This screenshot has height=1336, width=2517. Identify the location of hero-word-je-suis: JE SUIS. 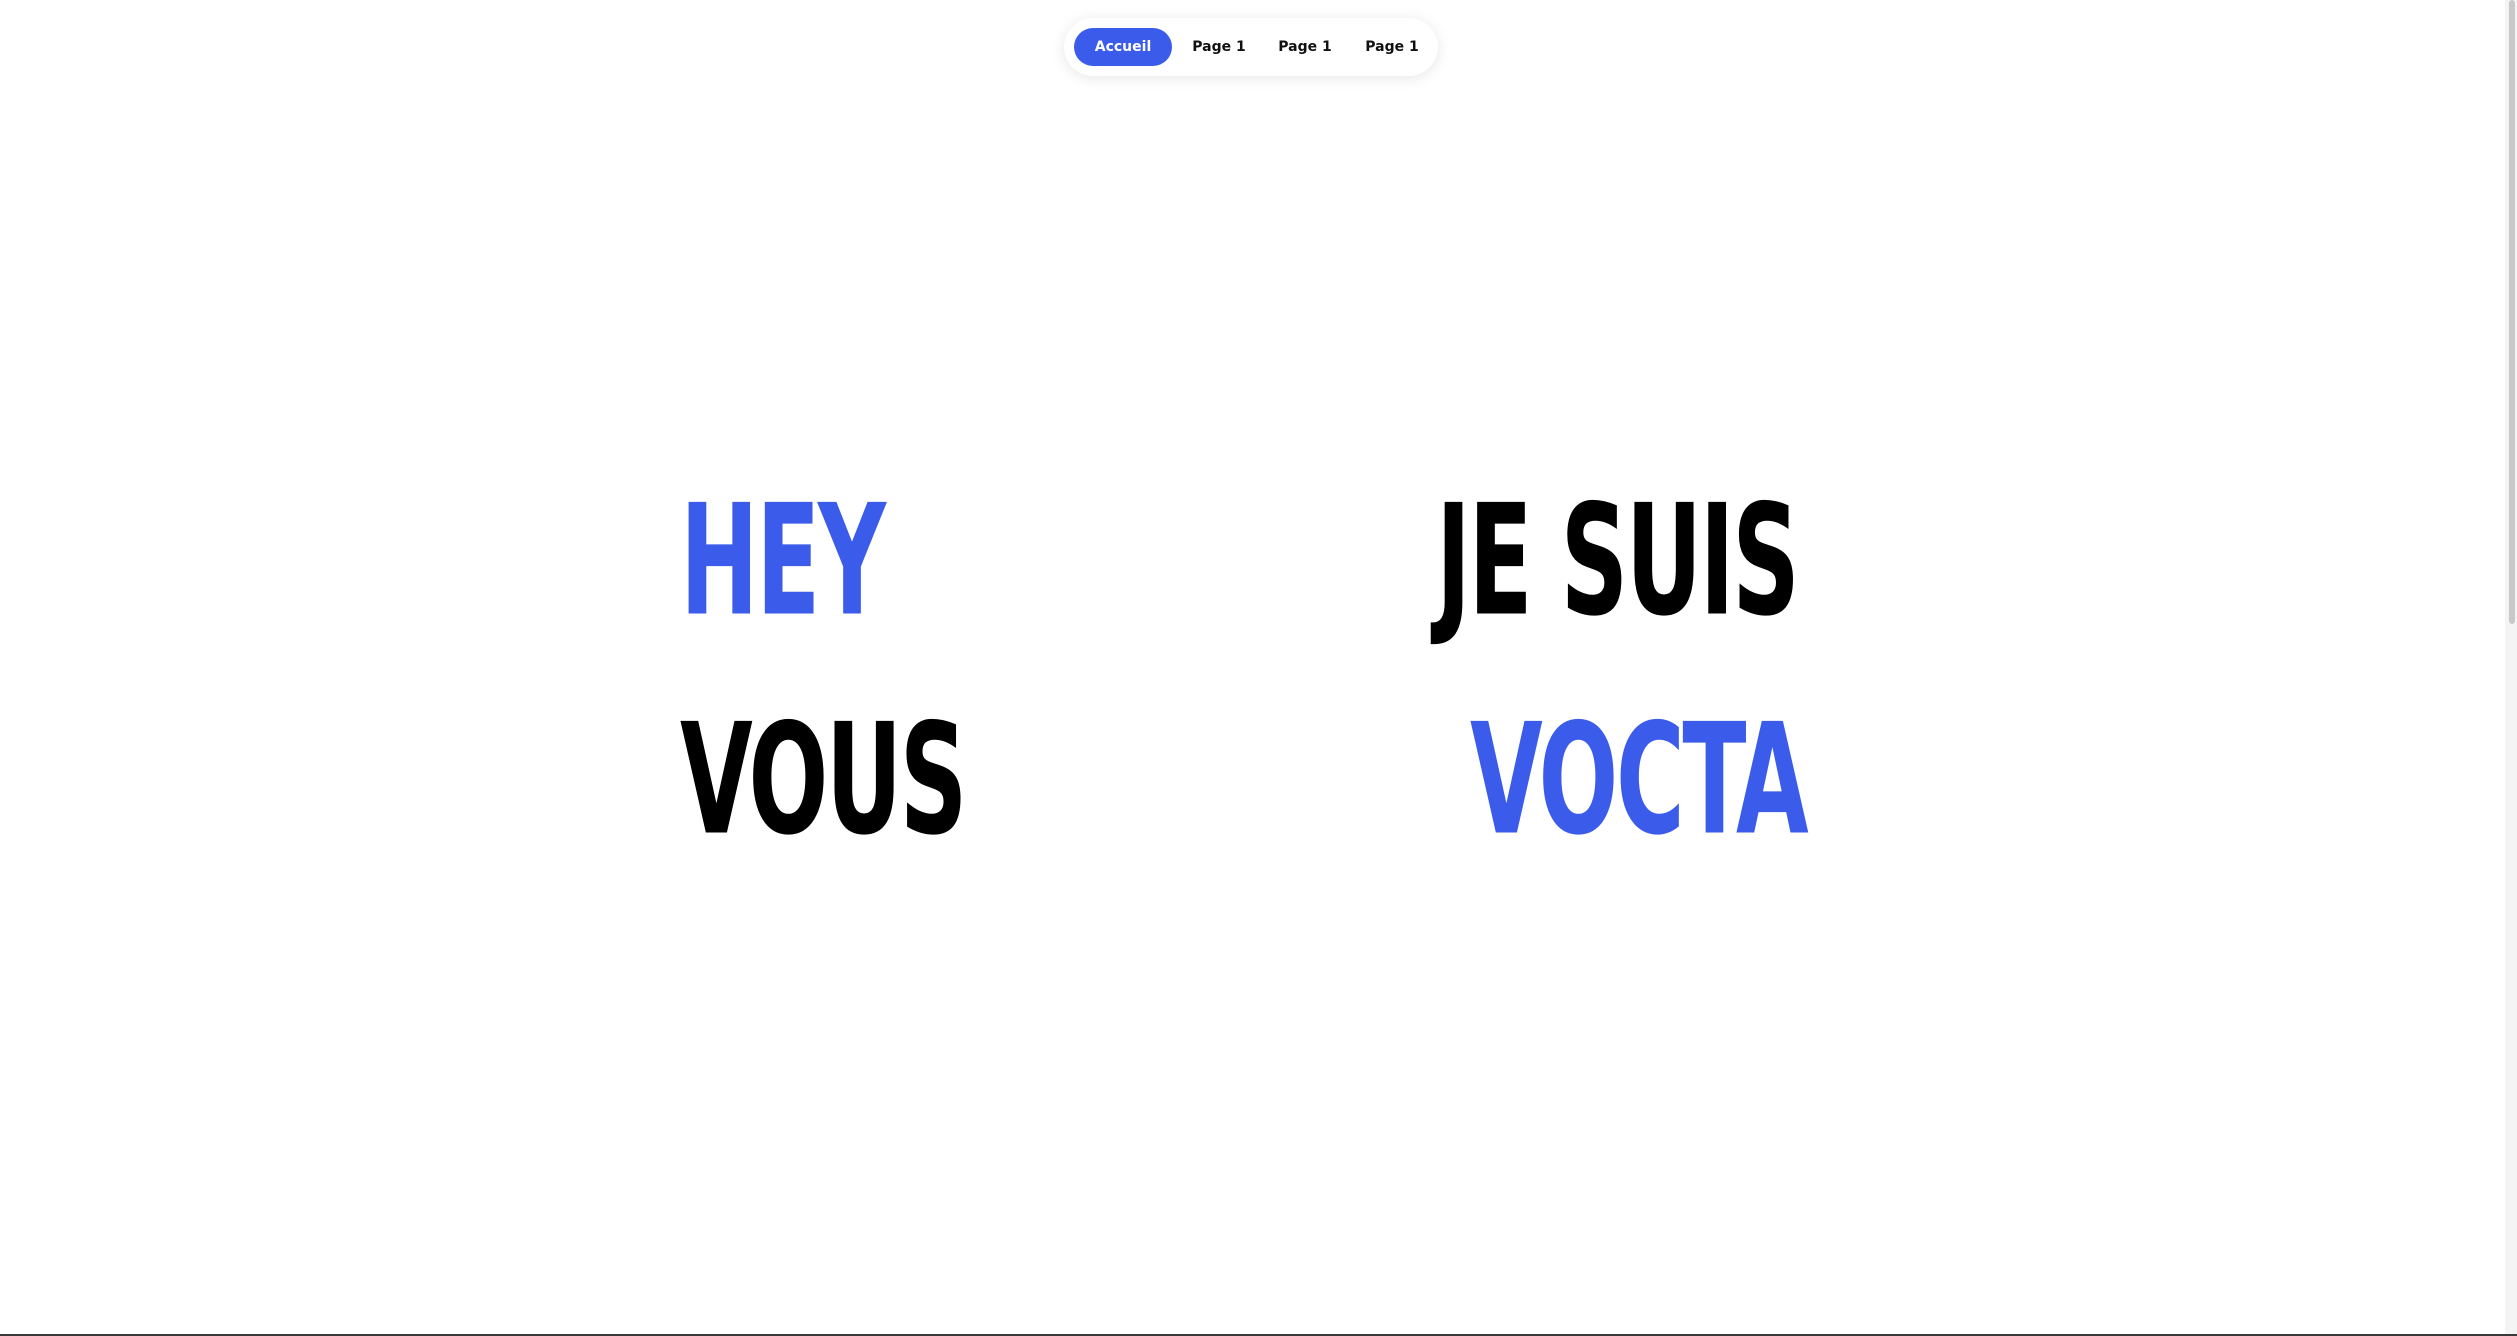
(1618, 561).